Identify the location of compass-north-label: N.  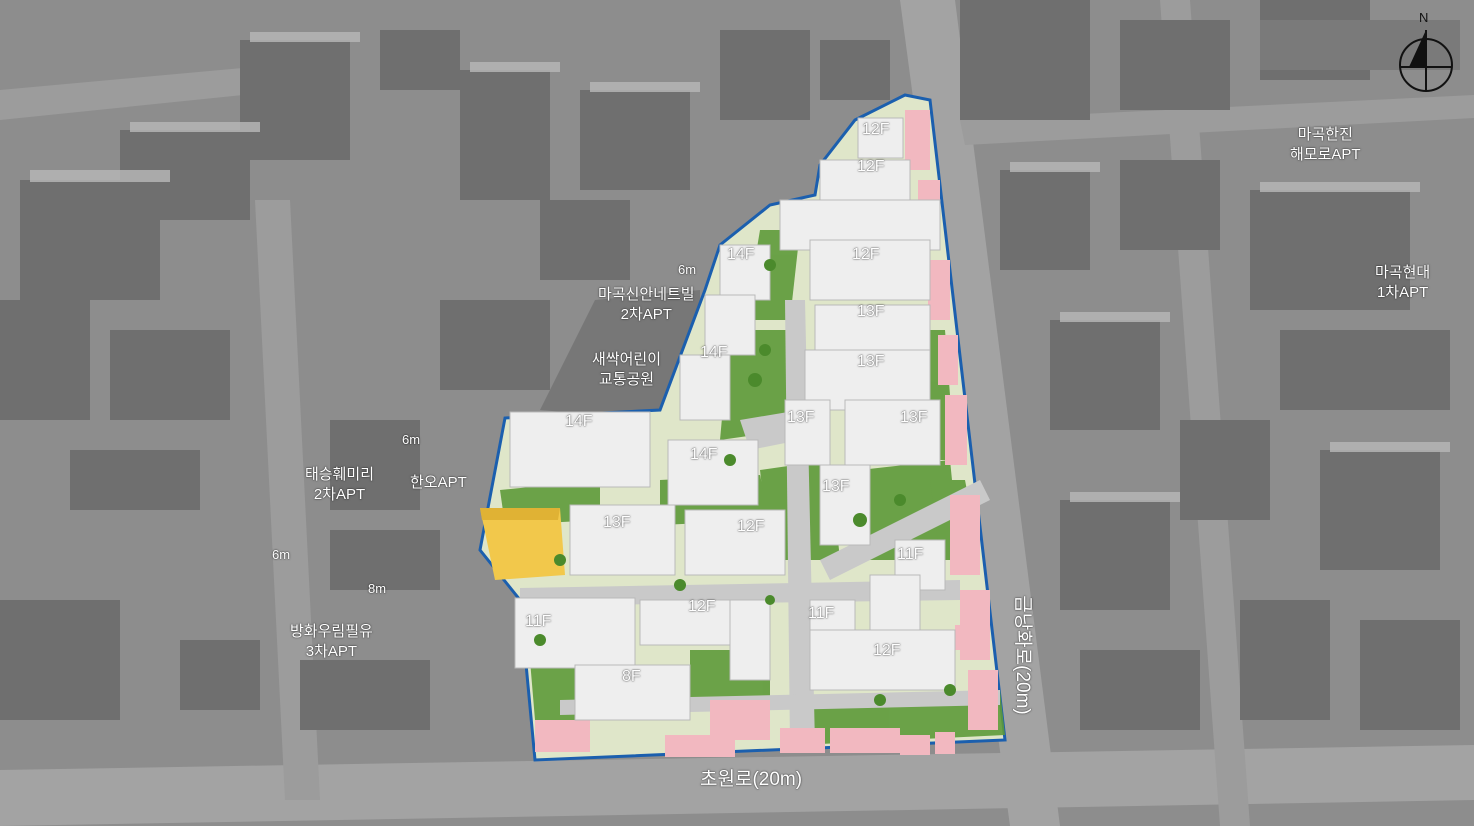
(1424, 17).